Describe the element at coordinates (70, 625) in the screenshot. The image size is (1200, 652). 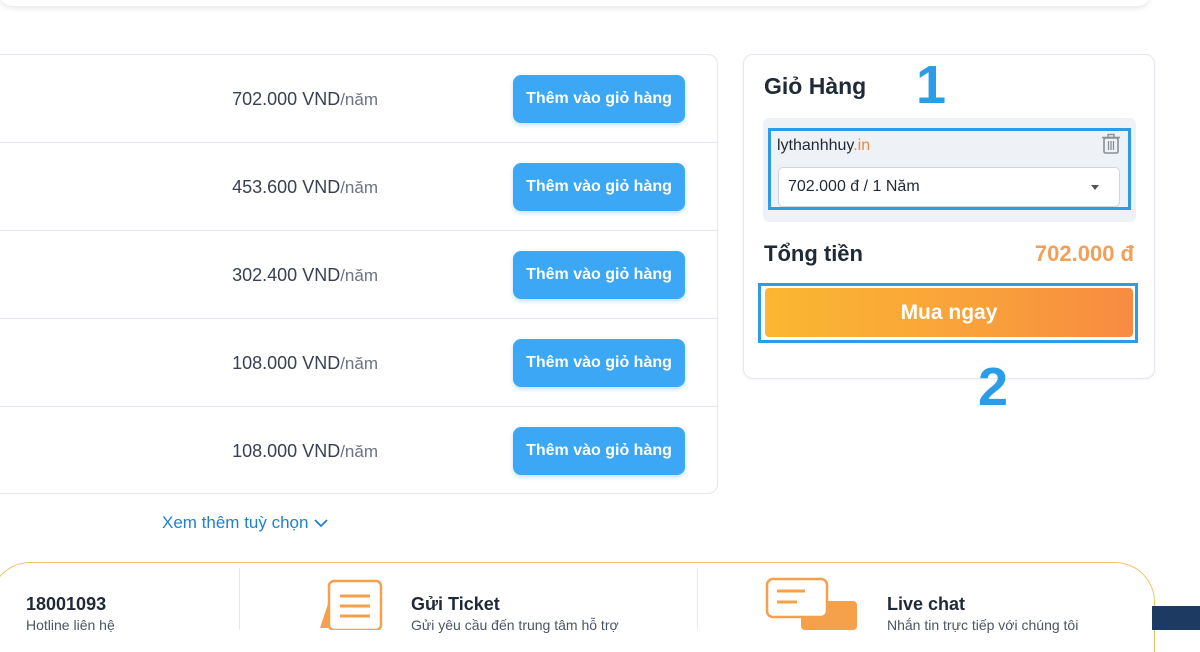
I see `hotline-subtitle: Hotline liên hệ` at that location.